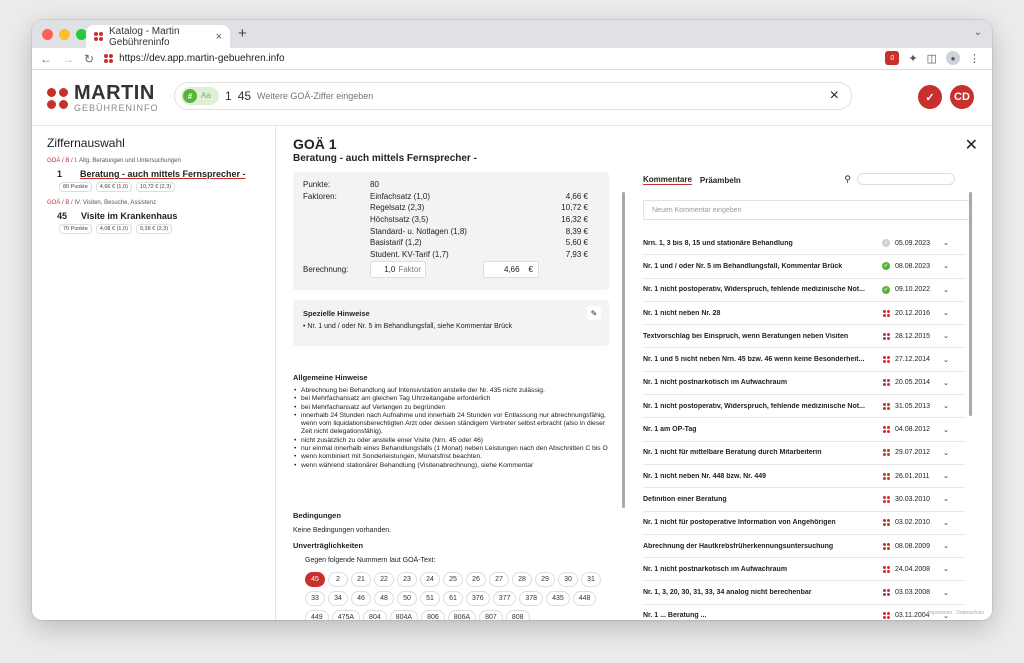 This screenshot has width=1024, height=663. I want to click on unvertr-number-chip: 806, so click(433, 615).